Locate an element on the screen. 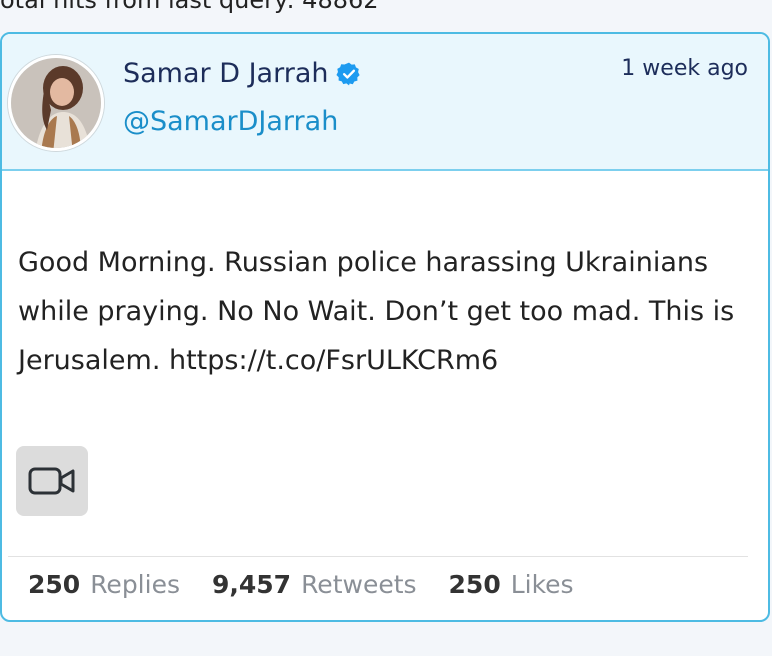 The width and height of the screenshot is (772, 656). avatar-image is located at coordinates (56, 103).